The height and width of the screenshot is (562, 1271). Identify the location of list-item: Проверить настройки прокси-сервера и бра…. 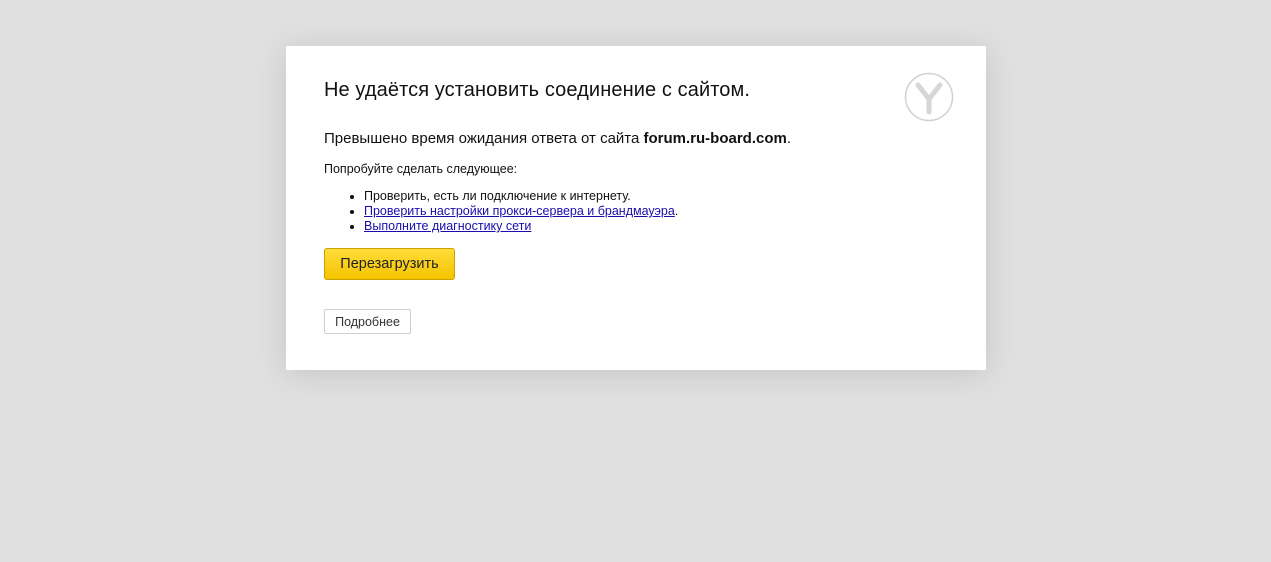
(521, 211).